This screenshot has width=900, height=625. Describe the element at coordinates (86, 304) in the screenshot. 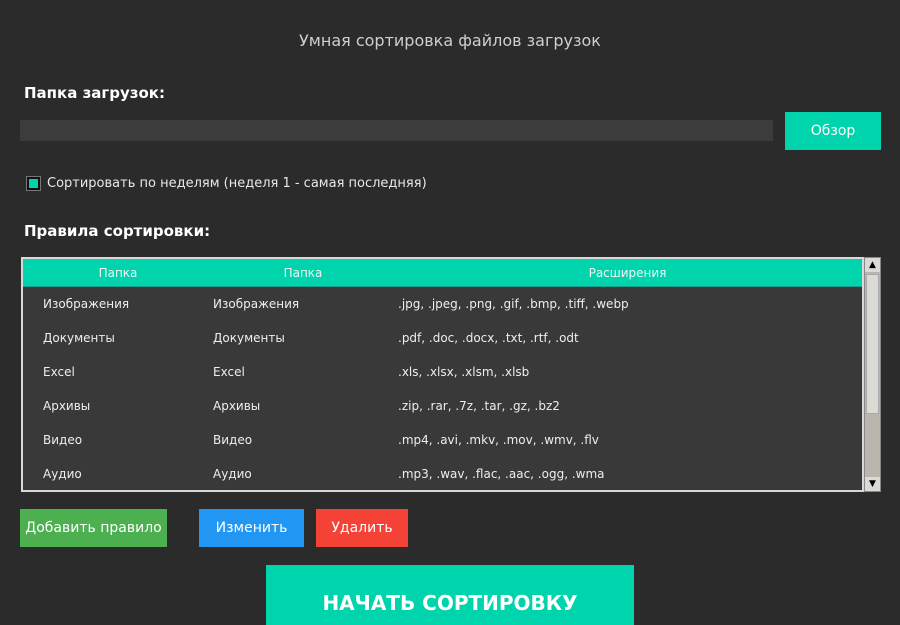

I see `source-folder-cell: Изображения` at that location.